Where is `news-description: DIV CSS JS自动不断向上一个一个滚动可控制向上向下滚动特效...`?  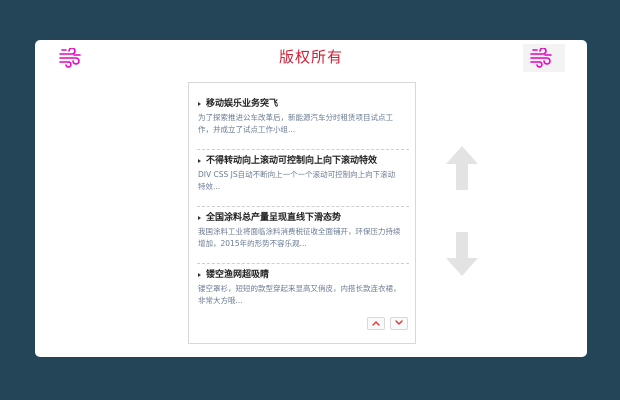
news-description: DIV CSS JS自动不断向上一个一个滚动可控制向上向下滚动特效... is located at coordinates (297, 180).